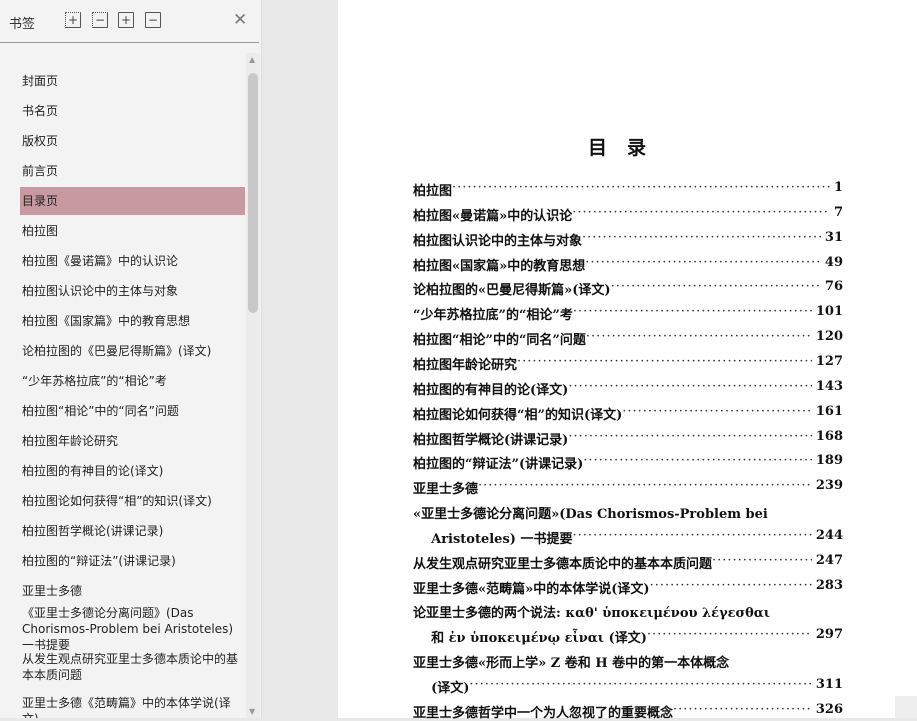 The height and width of the screenshot is (721, 917). What do you see at coordinates (498, 241) in the screenshot?
I see `toc-entry-title: 柏拉图认识论中的主体与对象` at bounding box center [498, 241].